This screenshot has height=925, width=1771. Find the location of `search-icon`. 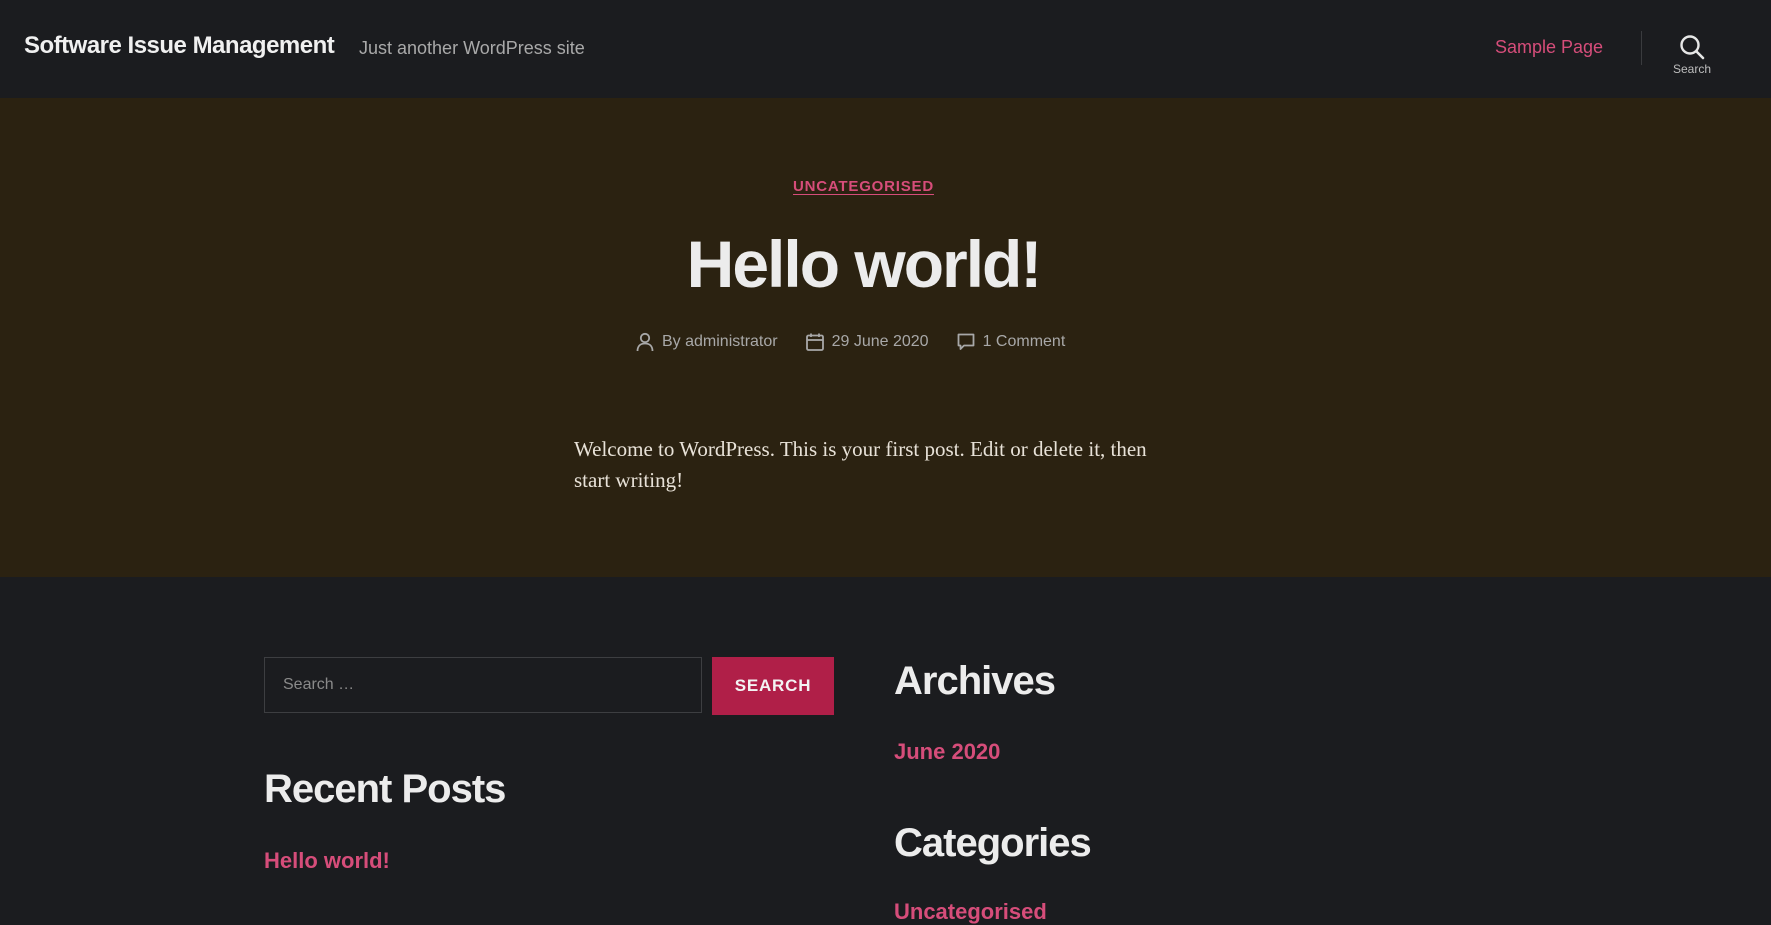

search-icon is located at coordinates (1692, 47).